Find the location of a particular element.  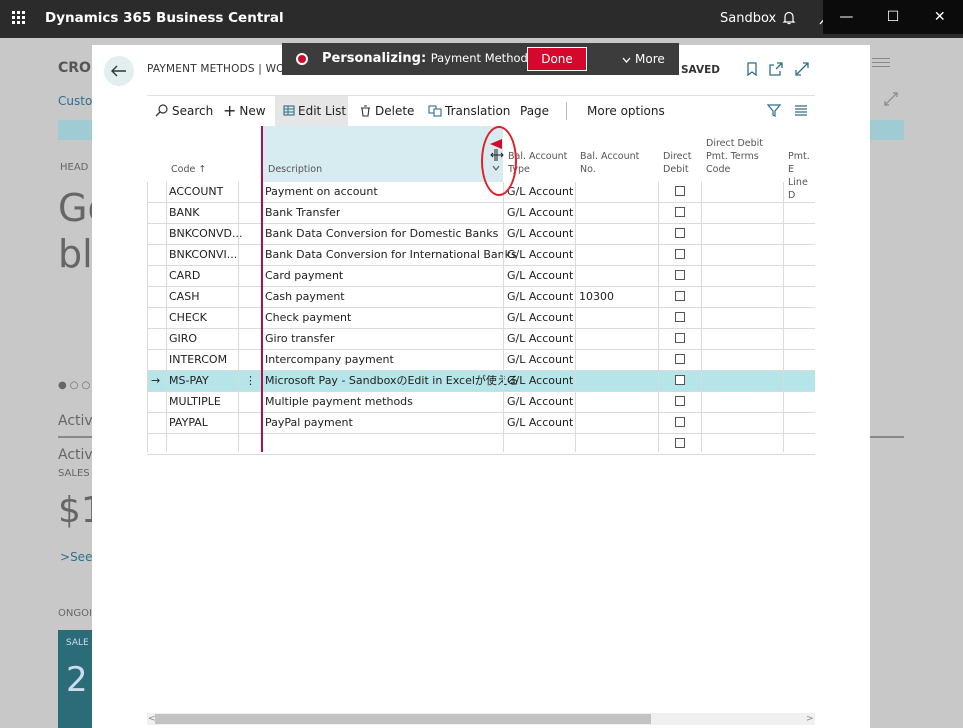

cell-code: CASH is located at coordinates (184, 296).